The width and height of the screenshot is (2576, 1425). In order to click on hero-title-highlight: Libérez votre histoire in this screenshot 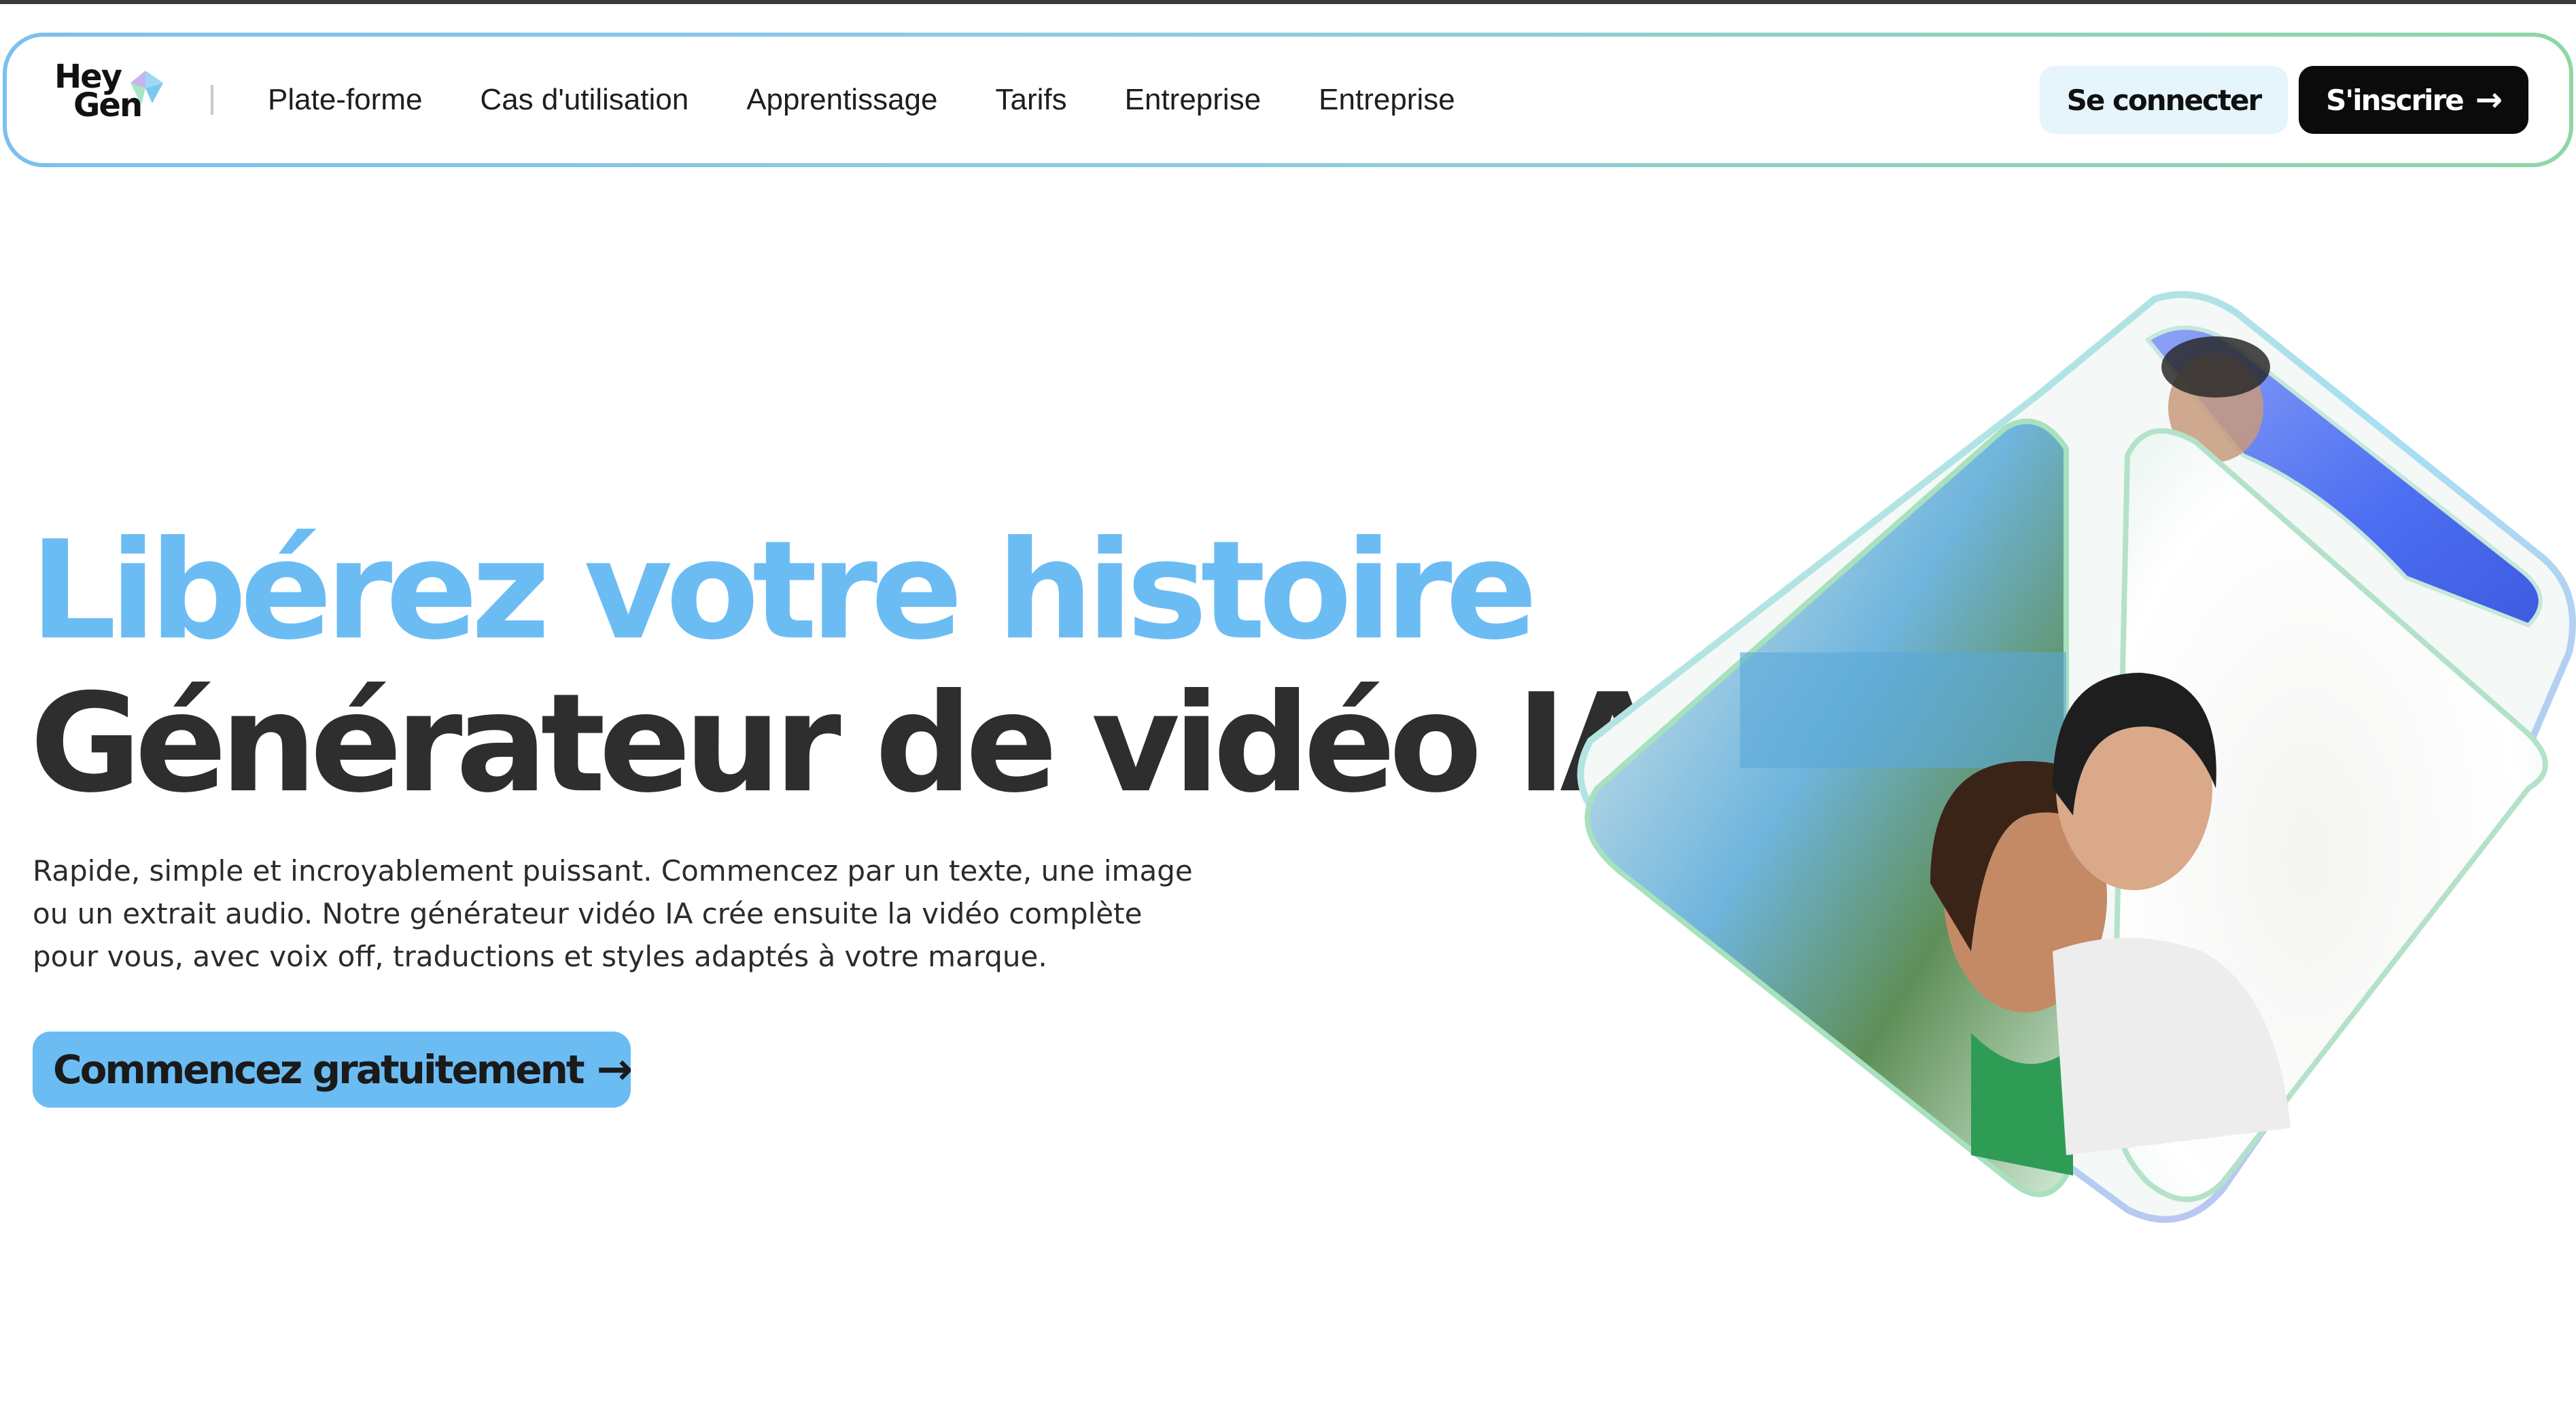, I will do `click(783, 591)`.